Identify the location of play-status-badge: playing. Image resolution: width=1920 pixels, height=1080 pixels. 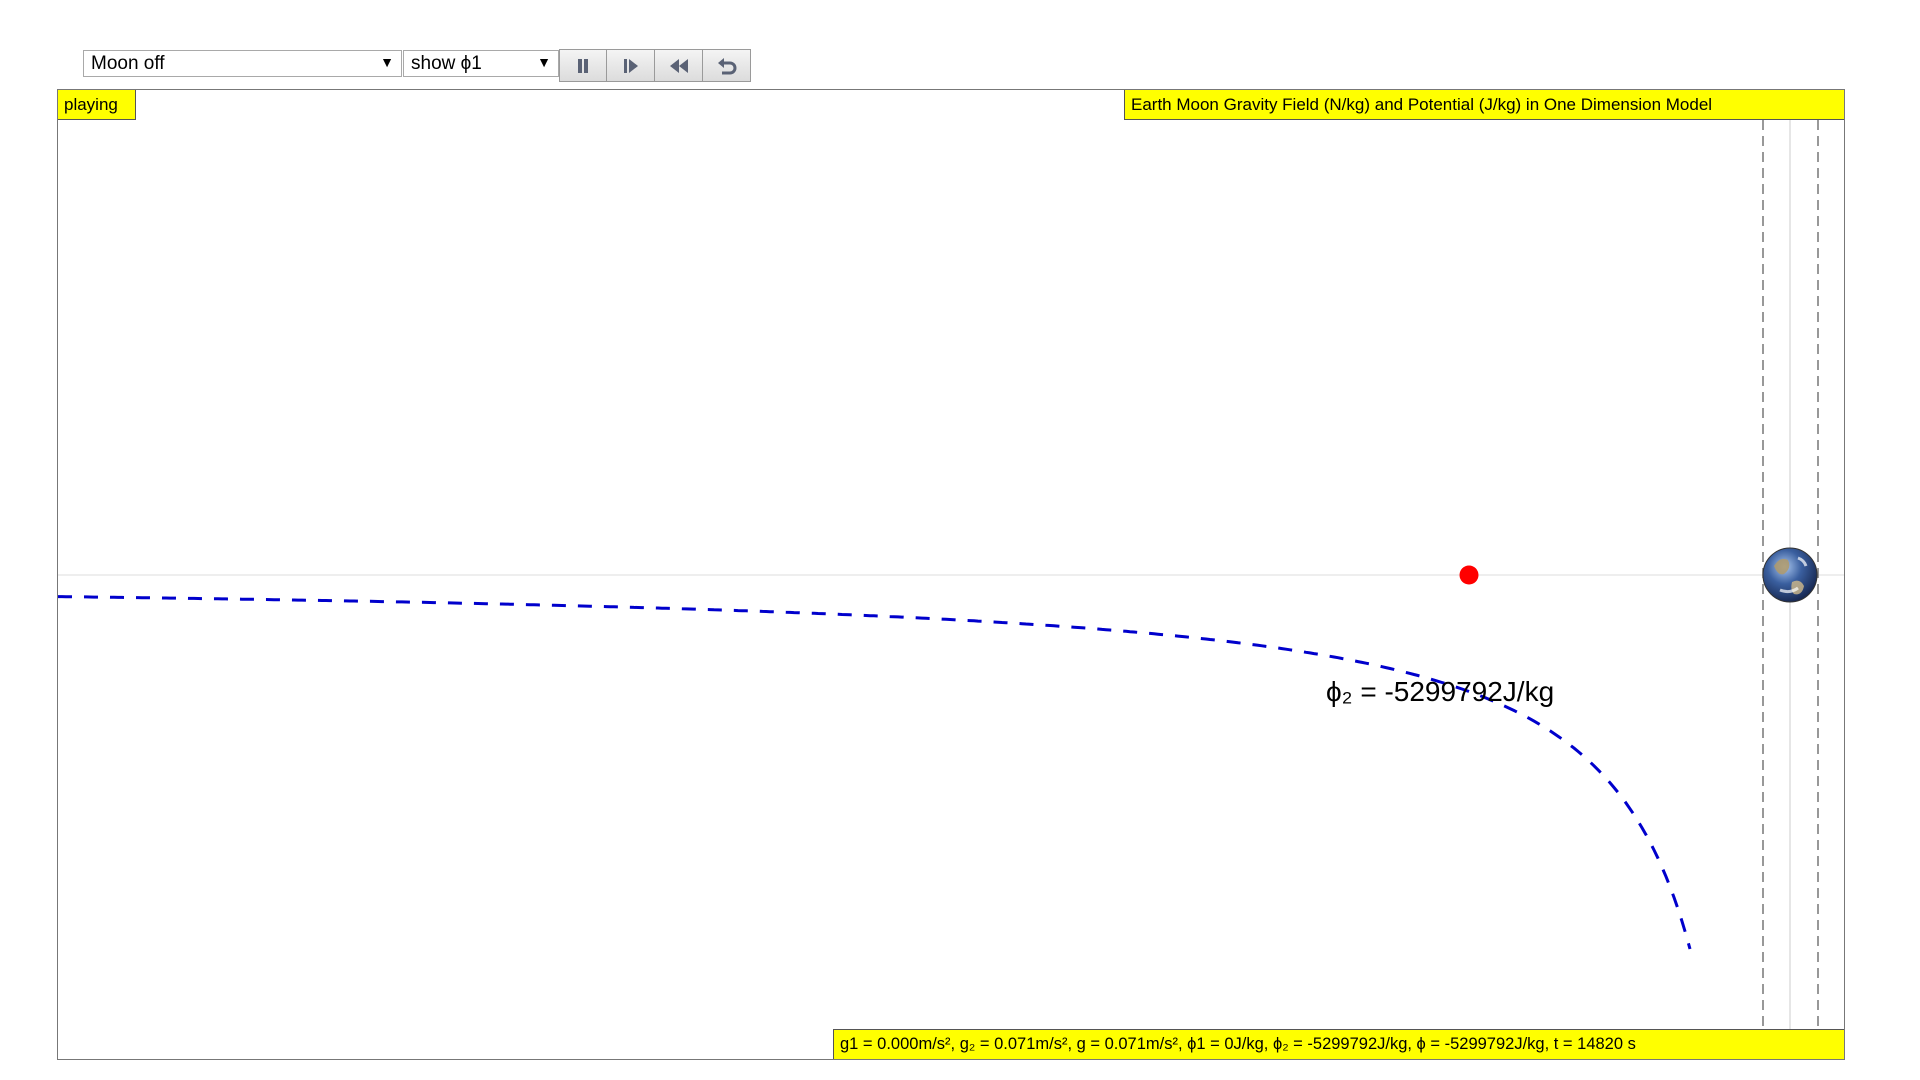
(97, 105).